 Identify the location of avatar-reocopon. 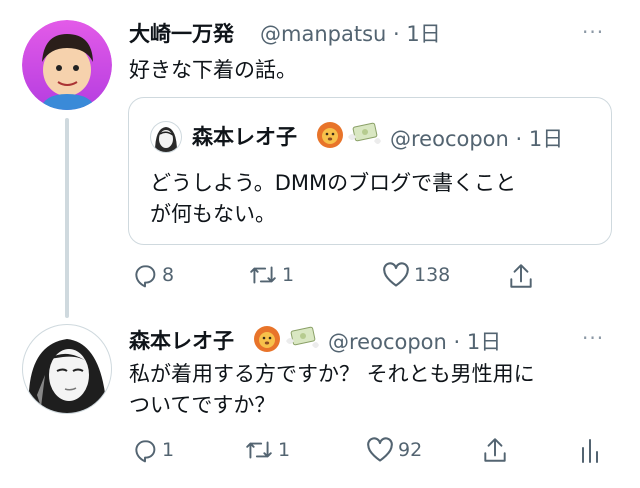
(67, 369).